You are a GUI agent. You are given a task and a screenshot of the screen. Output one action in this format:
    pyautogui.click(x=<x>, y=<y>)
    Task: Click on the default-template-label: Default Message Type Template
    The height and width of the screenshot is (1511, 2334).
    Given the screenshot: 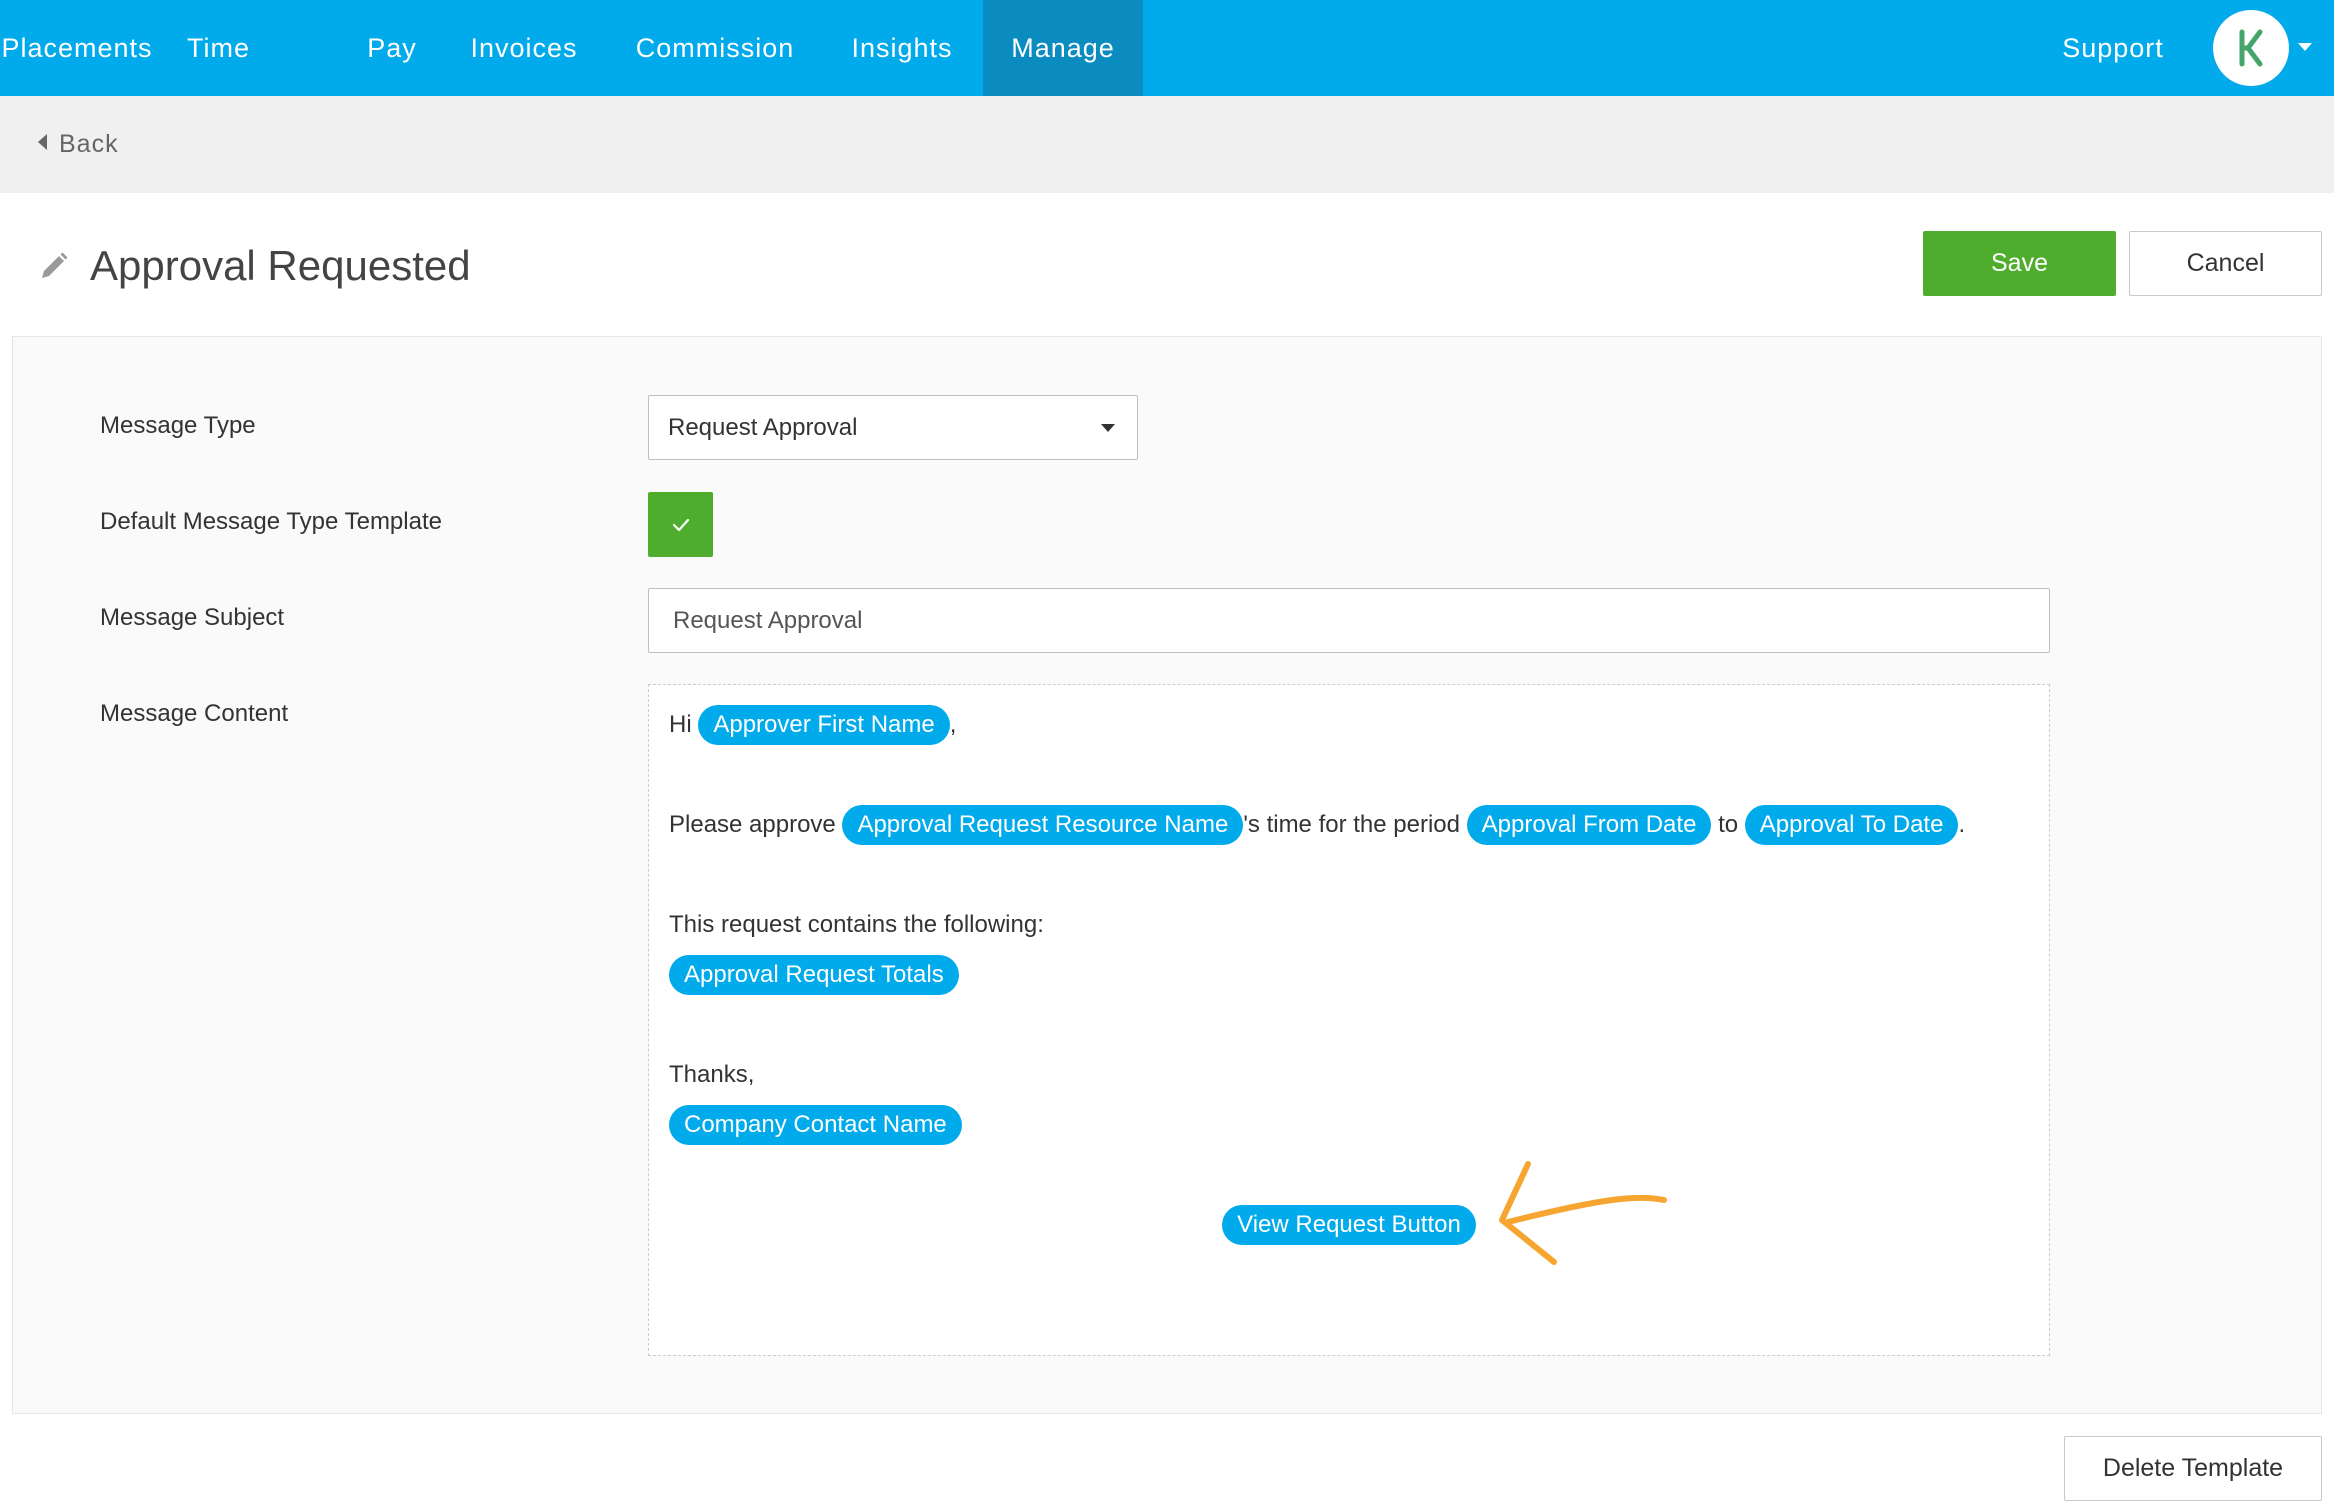 What is the action you would take?
    pyautogui.click(x=271, y=521)
    